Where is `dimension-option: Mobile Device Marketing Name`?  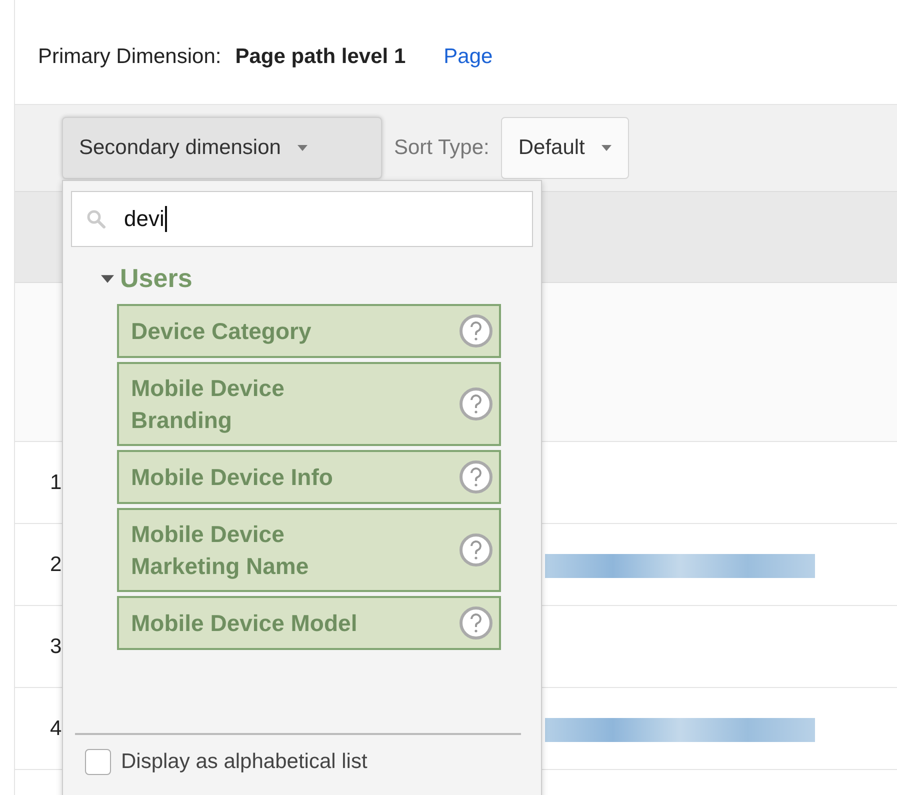 dimension-option: Mobile Device Marketing Name is located at coordinates (309, 550).